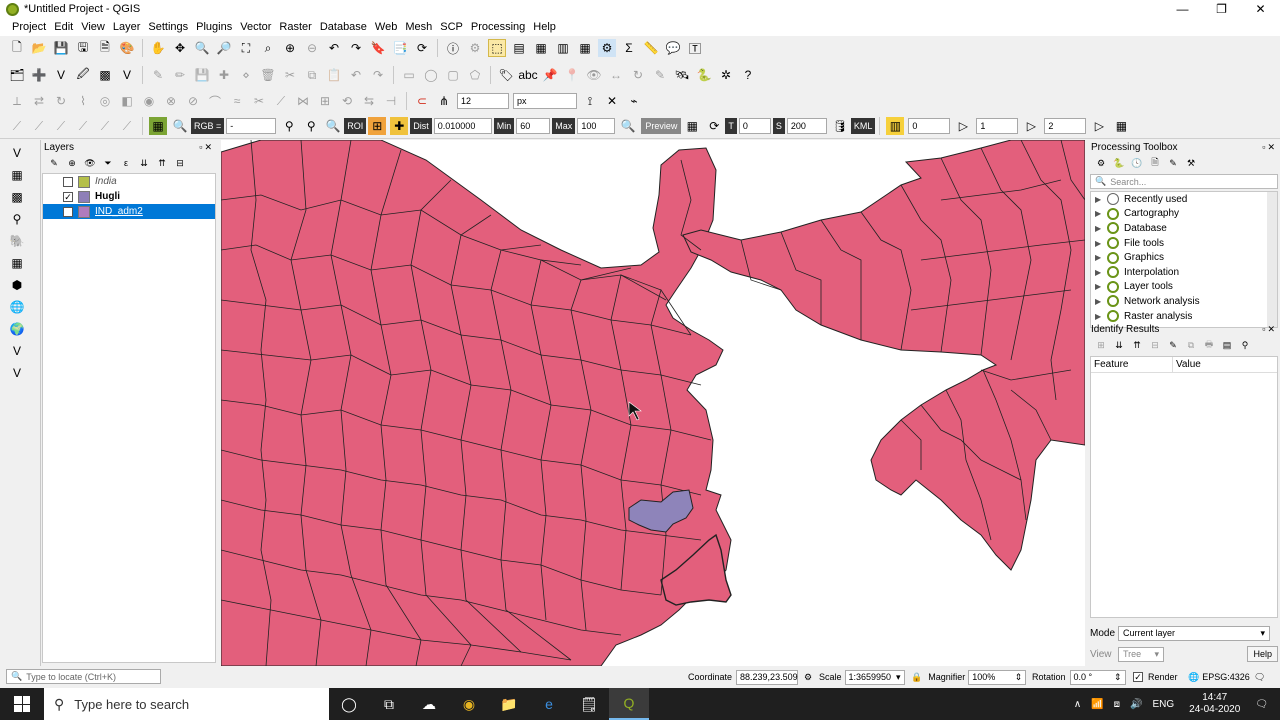  Describe the element at coordinates (589, 704) in the screenshot. I see `notepad-icon: 🗒` at that location.